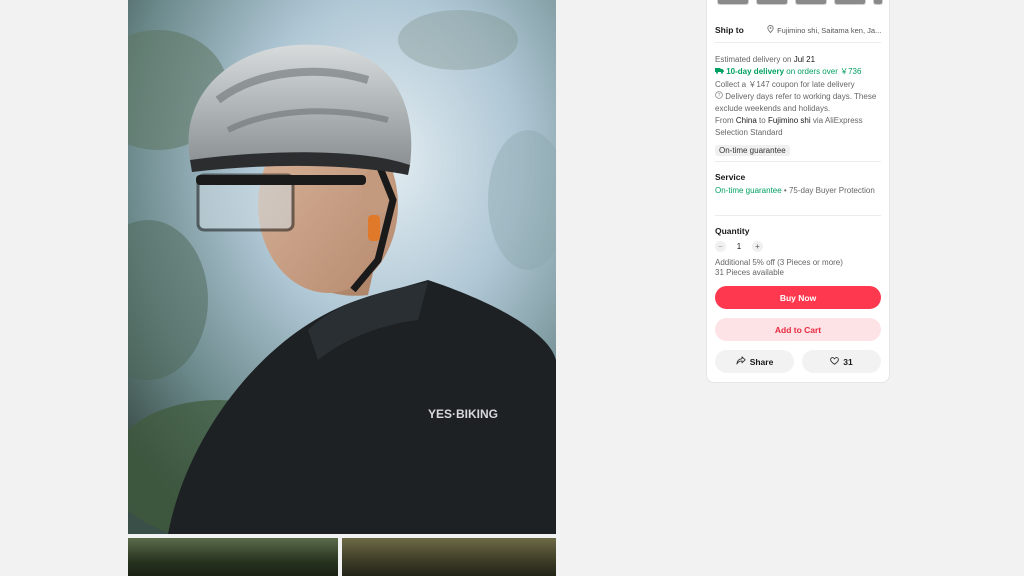 Image resolution: width=1024 pixels, height=576 pixels. What do you see at coordinates (841, 361) in the screenshot?
I see `wishlist-button: 31` at bounding box center [841, 361].